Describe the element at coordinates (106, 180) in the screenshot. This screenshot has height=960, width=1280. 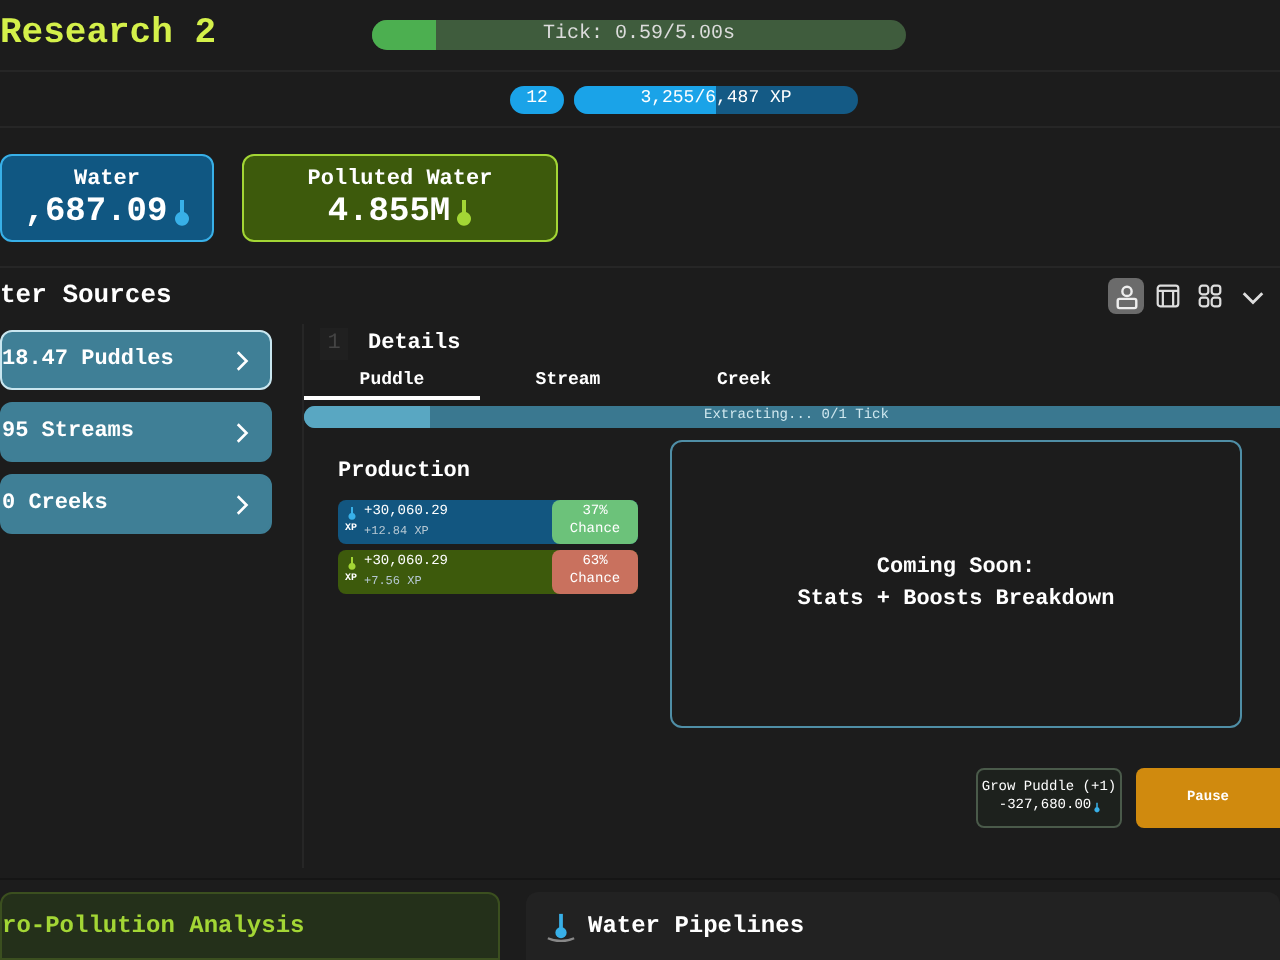
I see `resource-name: Water` at that location.